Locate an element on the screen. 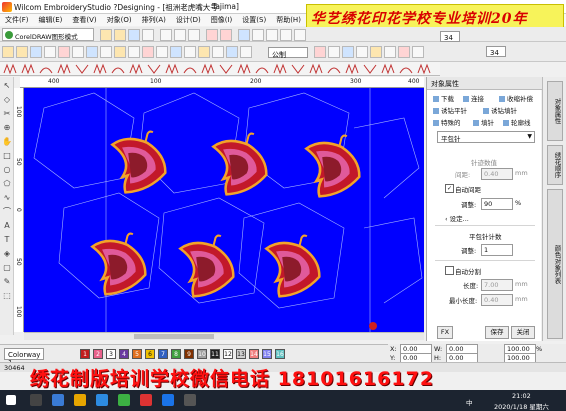 Image resolution: width=566 pixels, height=411 pixels. menu-settings: 设置(S) is located at coordinates (254, 20).